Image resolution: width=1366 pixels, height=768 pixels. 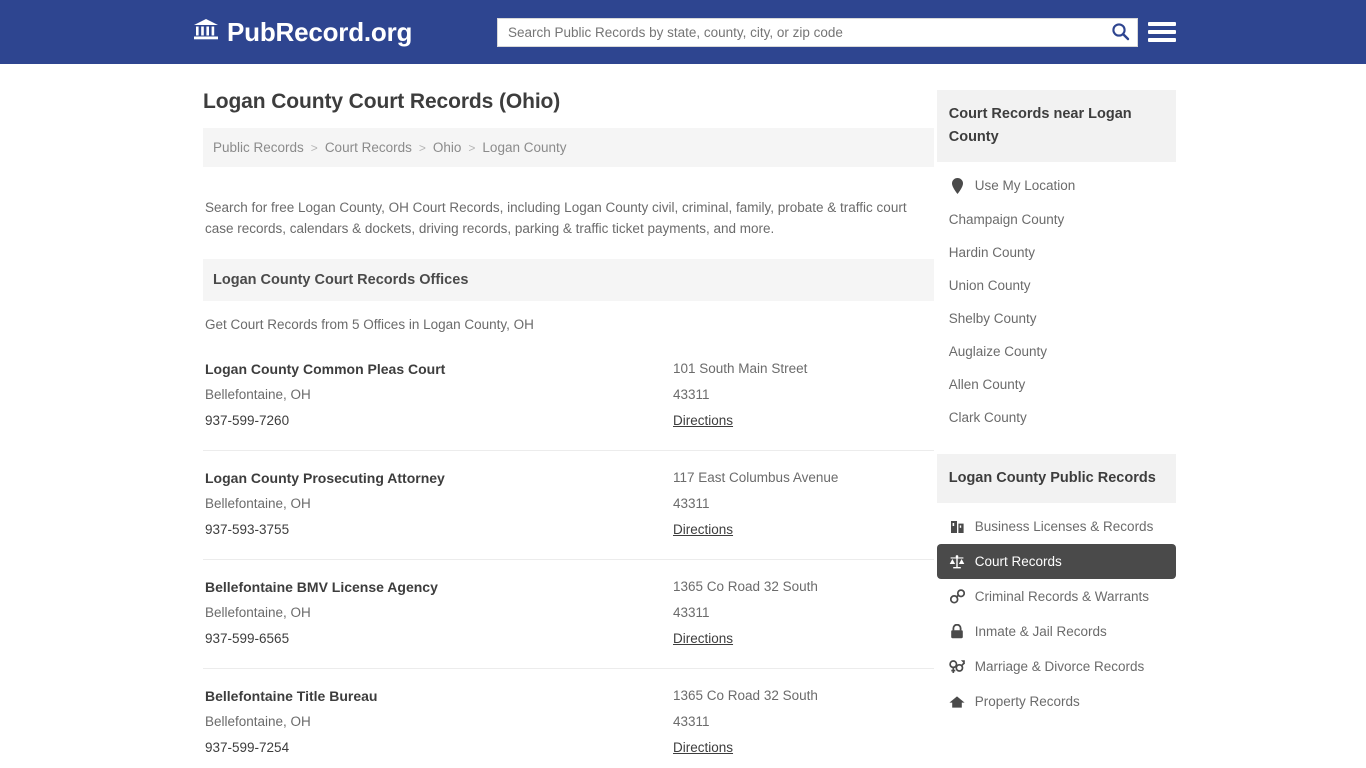 What do you see at coordinates (1056, 318) in the screenshot?
I see `sidebar-item-shelby-county: Shelby County` at bounding box center [1056, 318].